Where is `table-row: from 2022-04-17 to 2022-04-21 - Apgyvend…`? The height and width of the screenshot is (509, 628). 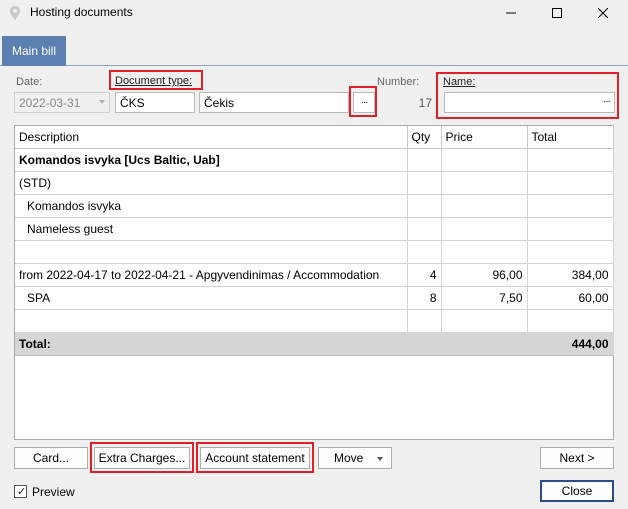 table-row: from 2022-04-17 to 2022-04-21 - Apgyvend… is located at coordinates (314, 275).